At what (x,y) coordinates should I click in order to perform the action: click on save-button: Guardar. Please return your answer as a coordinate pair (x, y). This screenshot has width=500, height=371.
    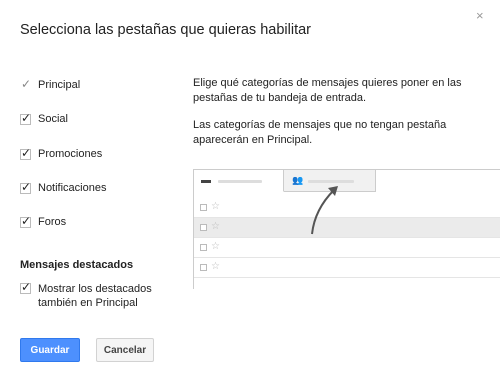
    Looking at the image, I should click on (50, 350).